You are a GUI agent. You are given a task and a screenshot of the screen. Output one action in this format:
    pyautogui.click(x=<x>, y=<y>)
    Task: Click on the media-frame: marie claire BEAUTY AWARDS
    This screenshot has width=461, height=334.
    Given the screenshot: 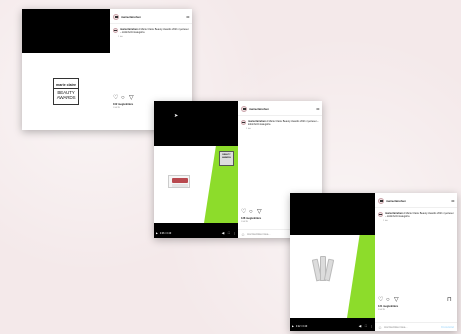 What is the action you would take?
    pyautogui.click(x=66, y=91)
    